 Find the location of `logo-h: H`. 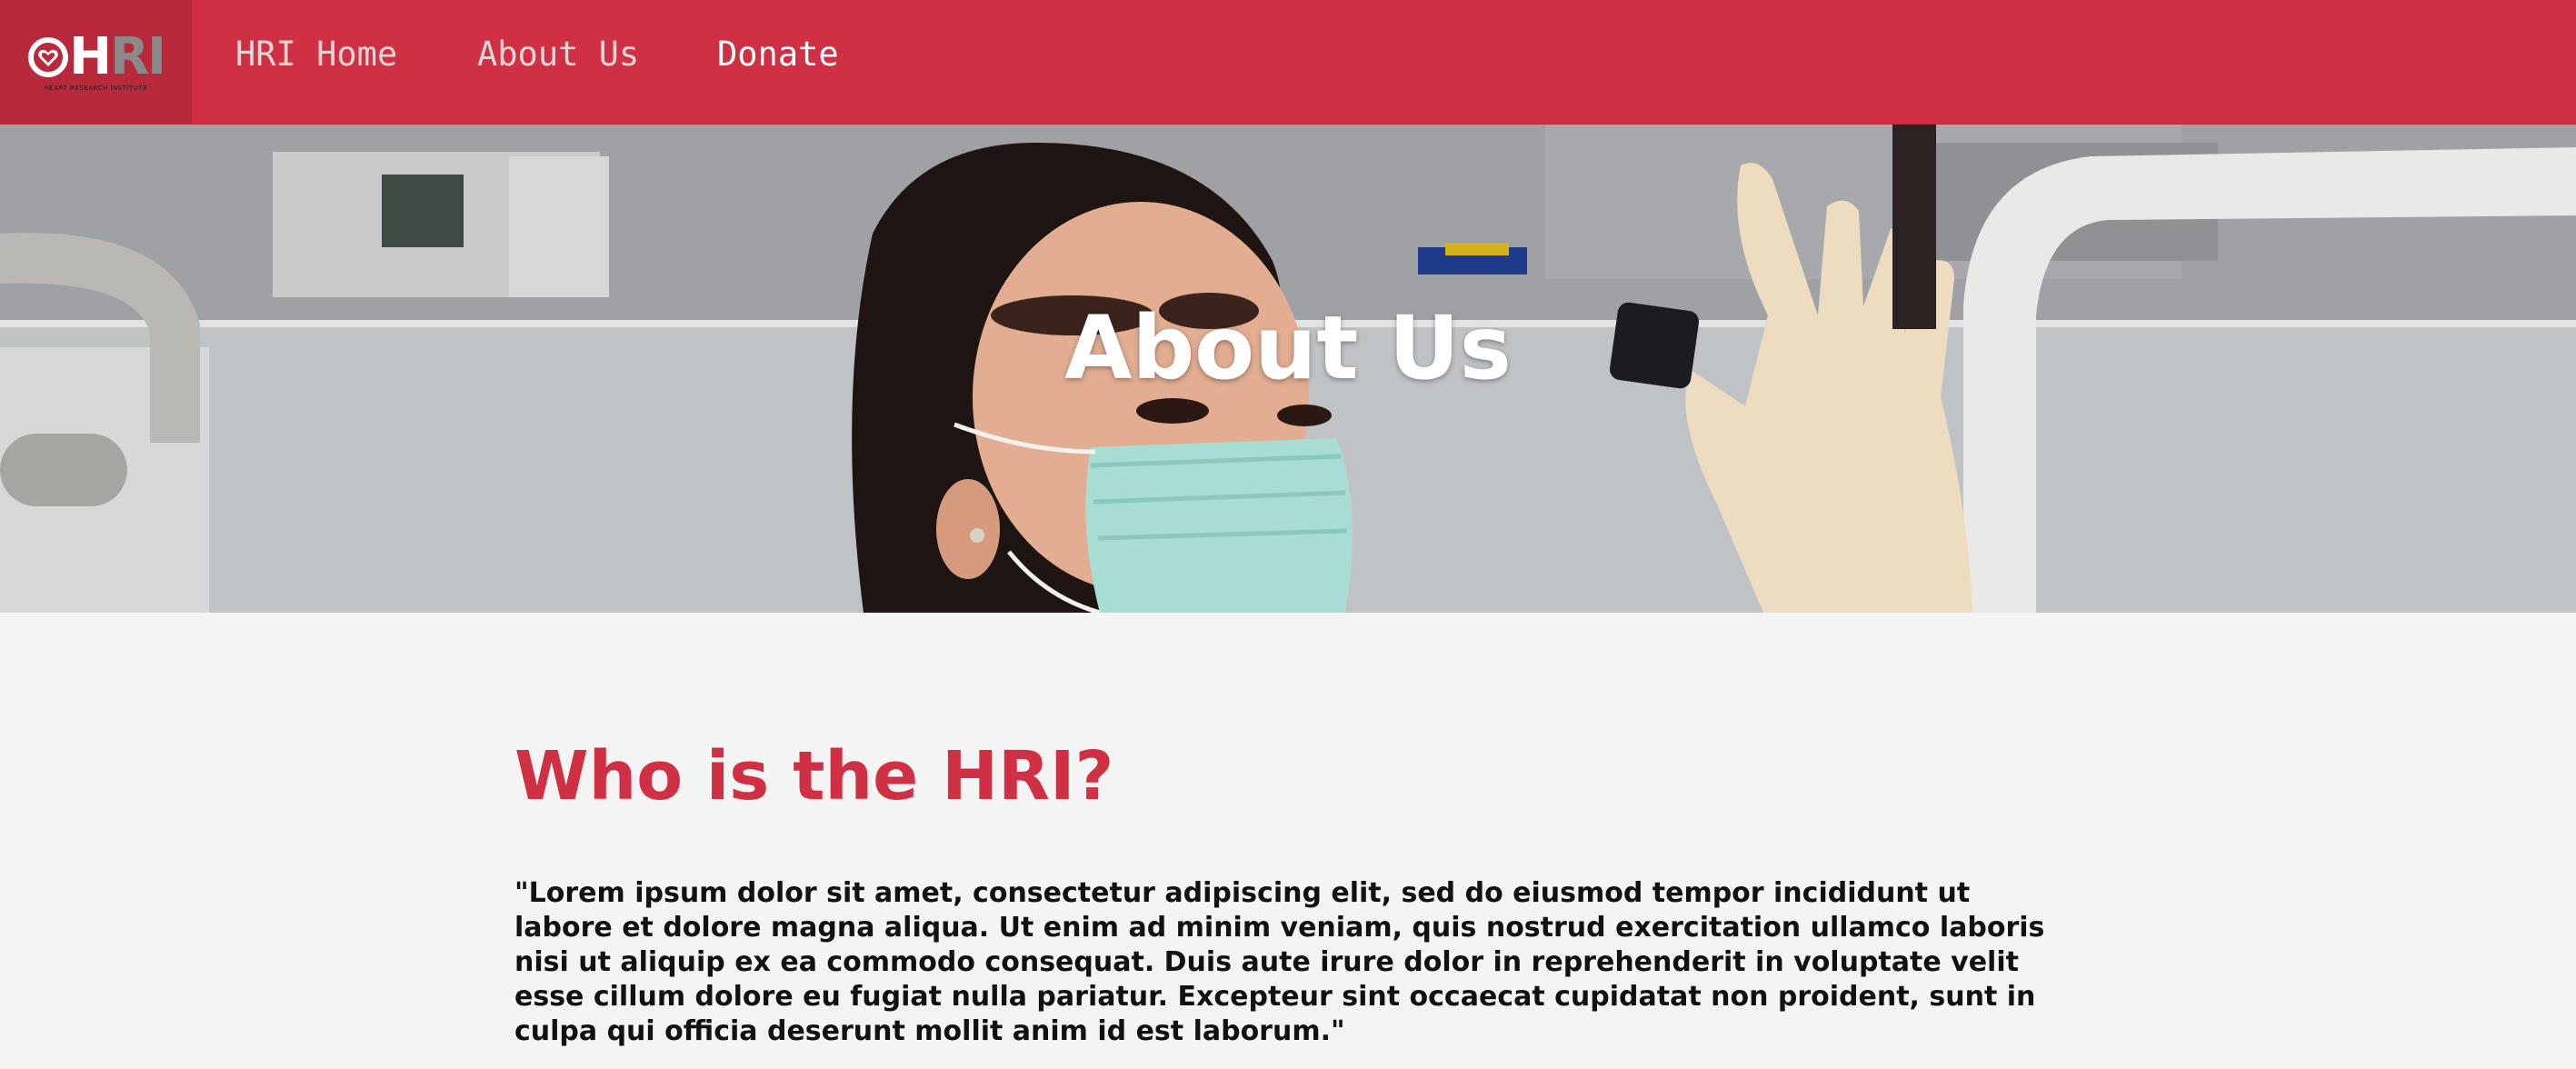

logo-h: H is located at coordinates (90, 56).